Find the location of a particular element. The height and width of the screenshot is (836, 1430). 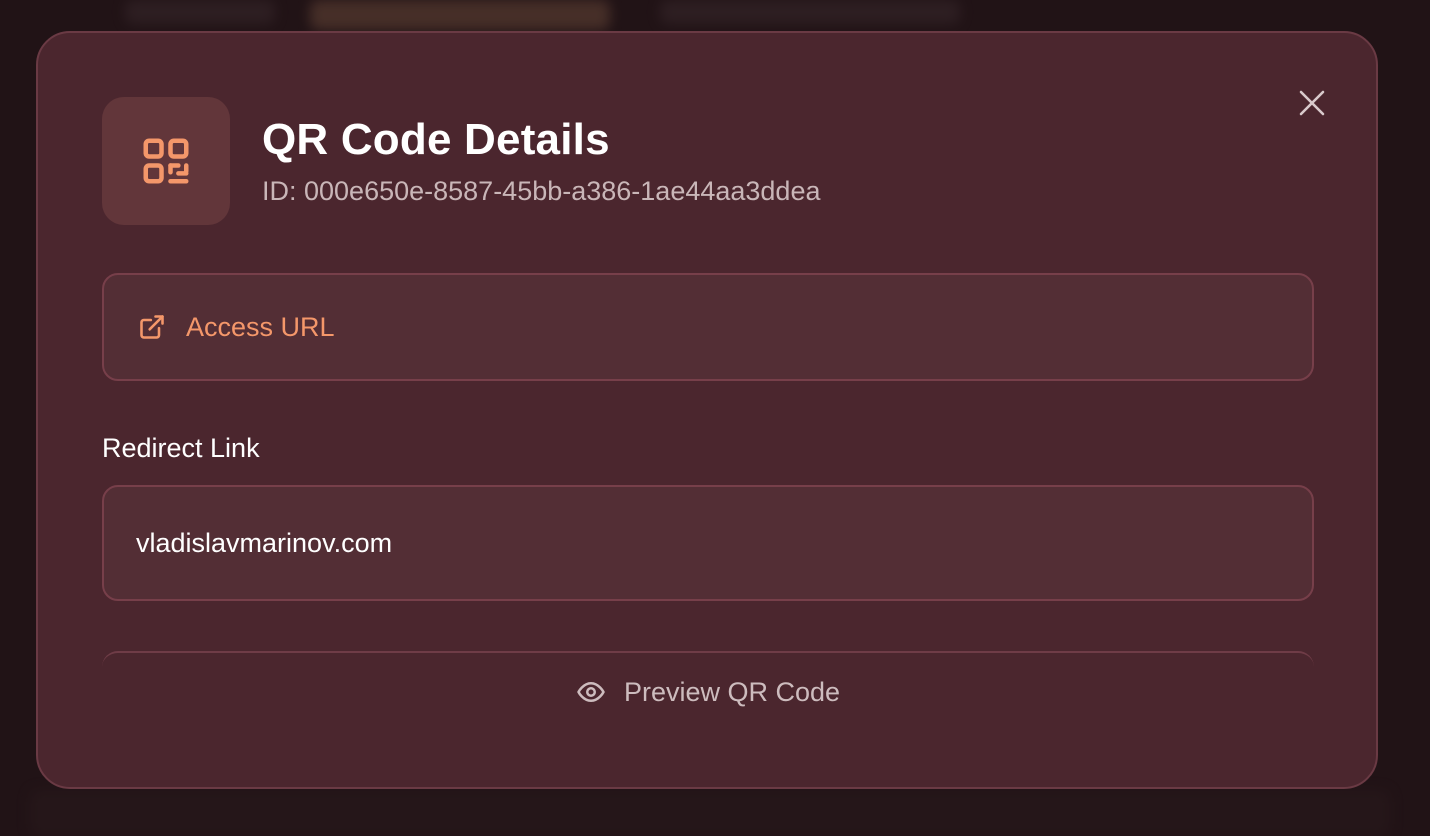

close-icon is located at coordinates (1312, 103).